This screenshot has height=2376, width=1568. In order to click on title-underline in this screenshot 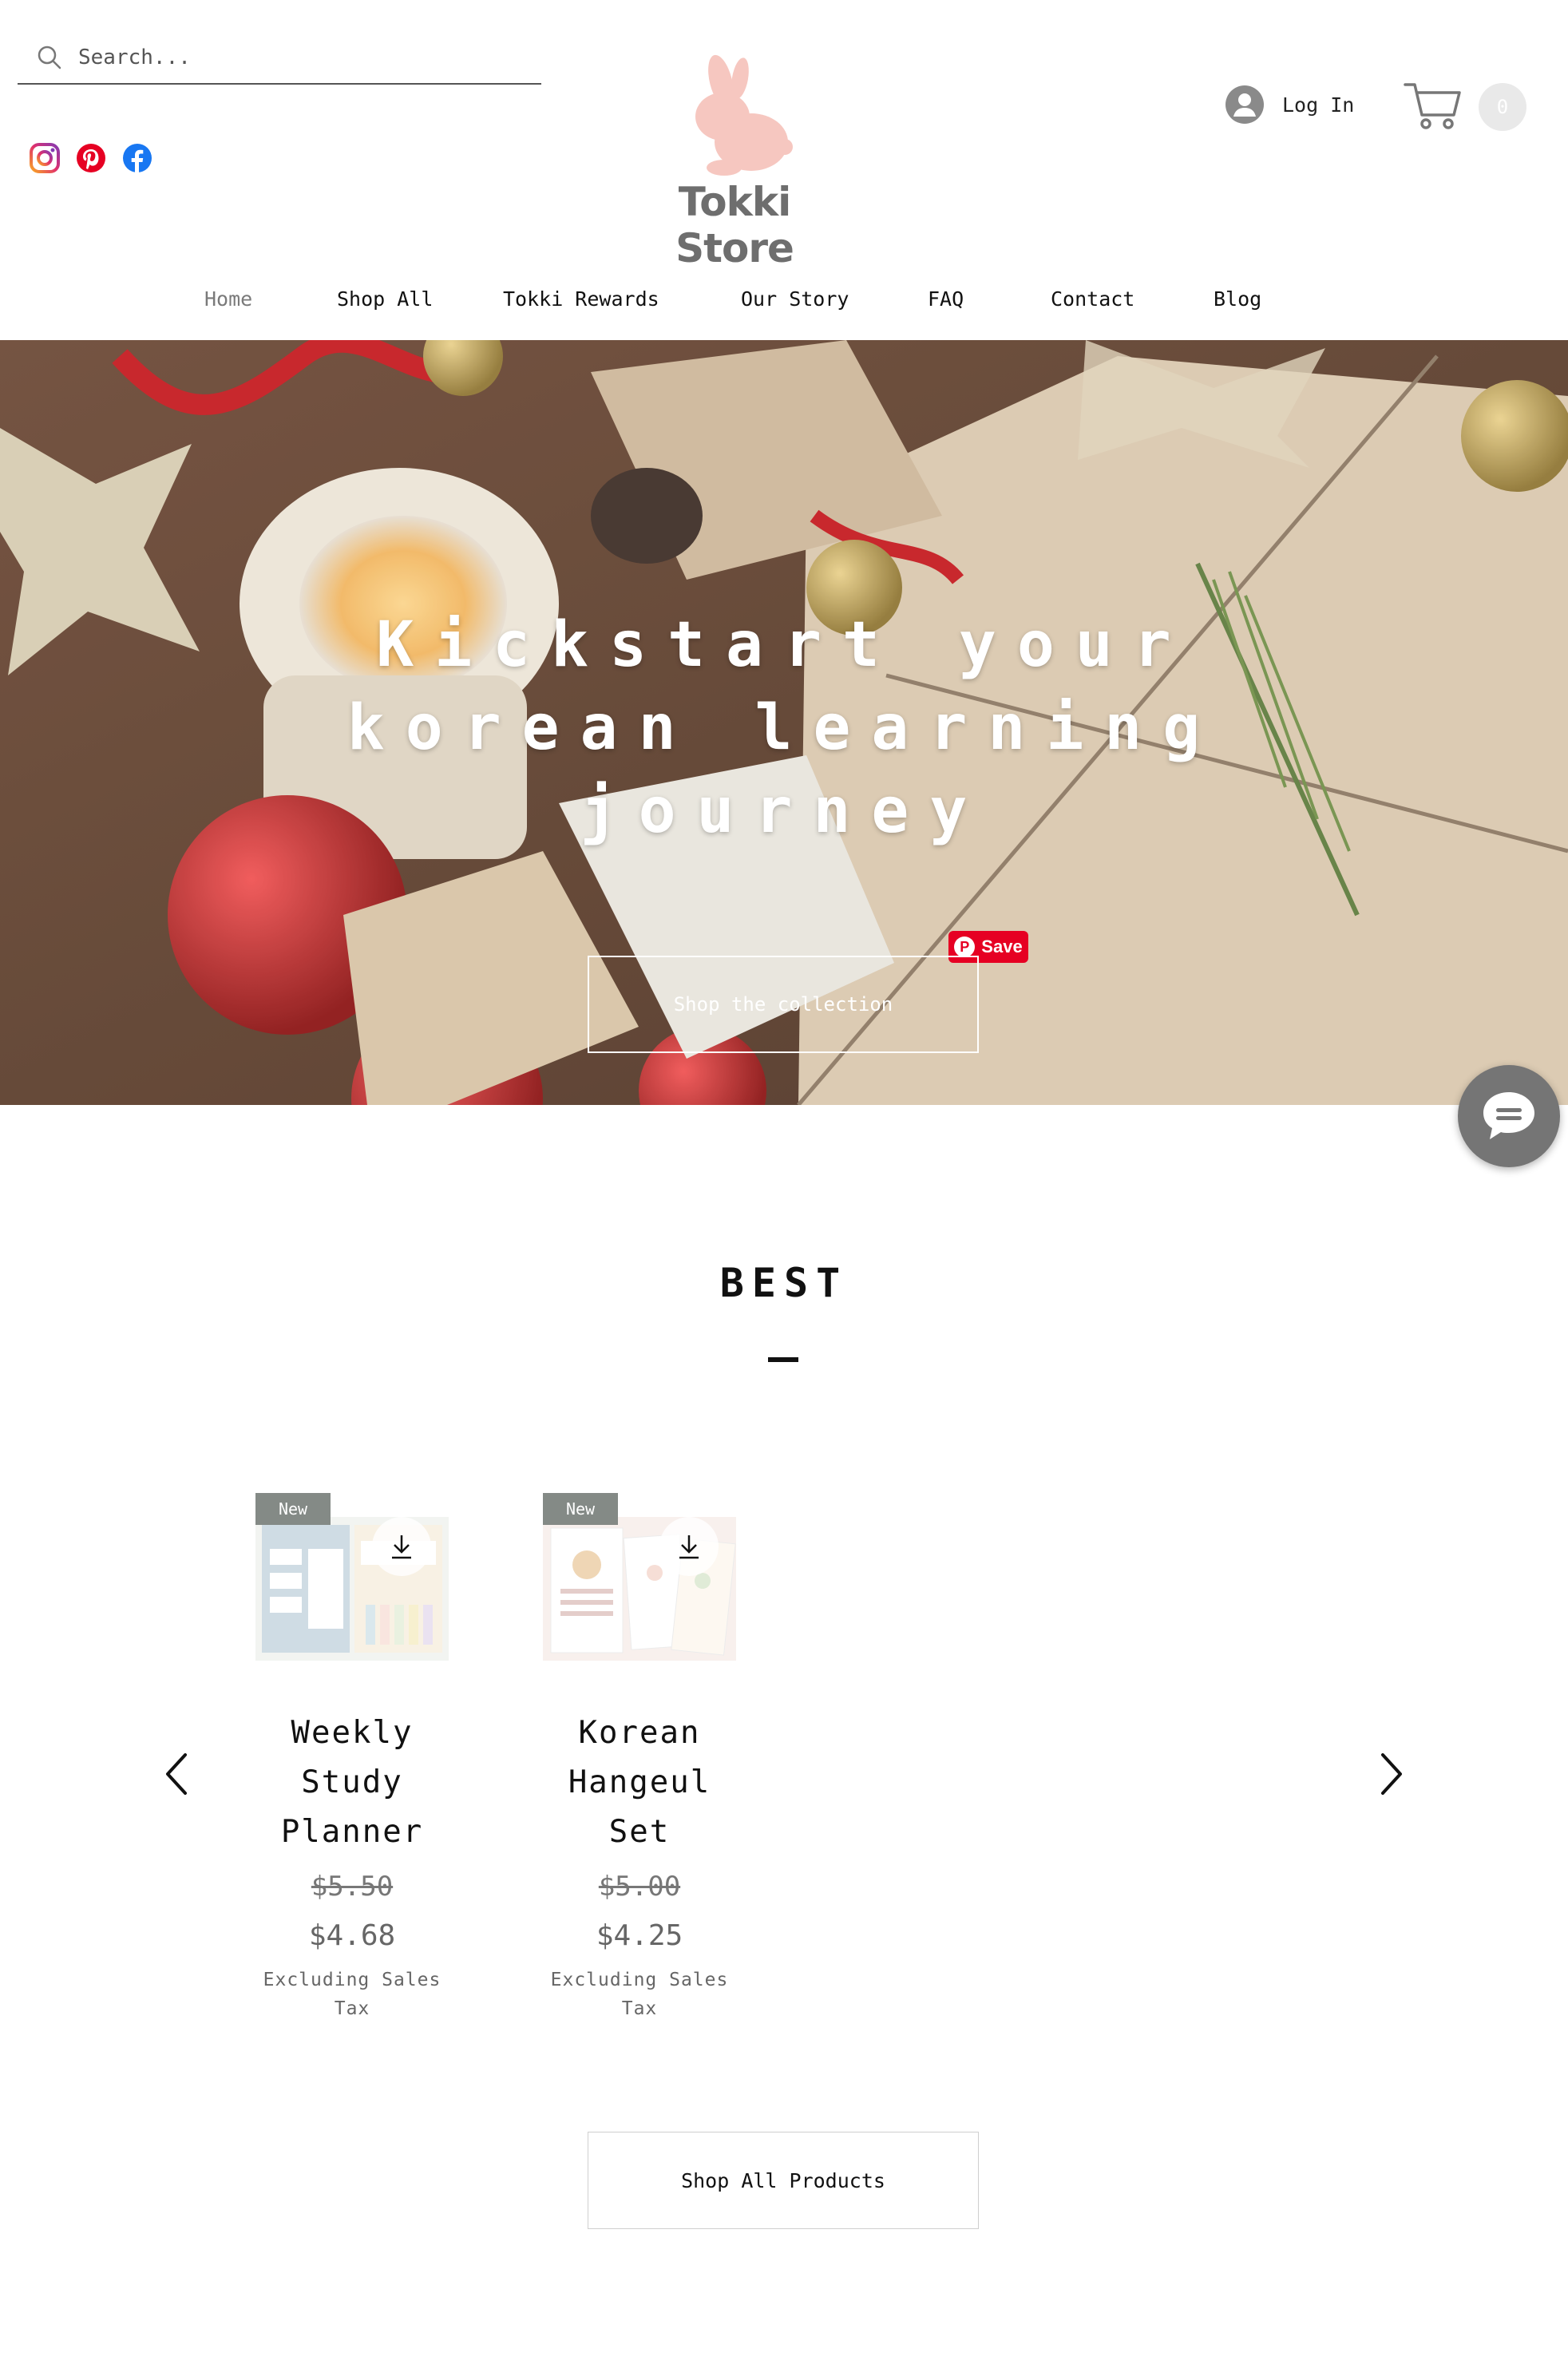, I will do `click(783, 1359)`.